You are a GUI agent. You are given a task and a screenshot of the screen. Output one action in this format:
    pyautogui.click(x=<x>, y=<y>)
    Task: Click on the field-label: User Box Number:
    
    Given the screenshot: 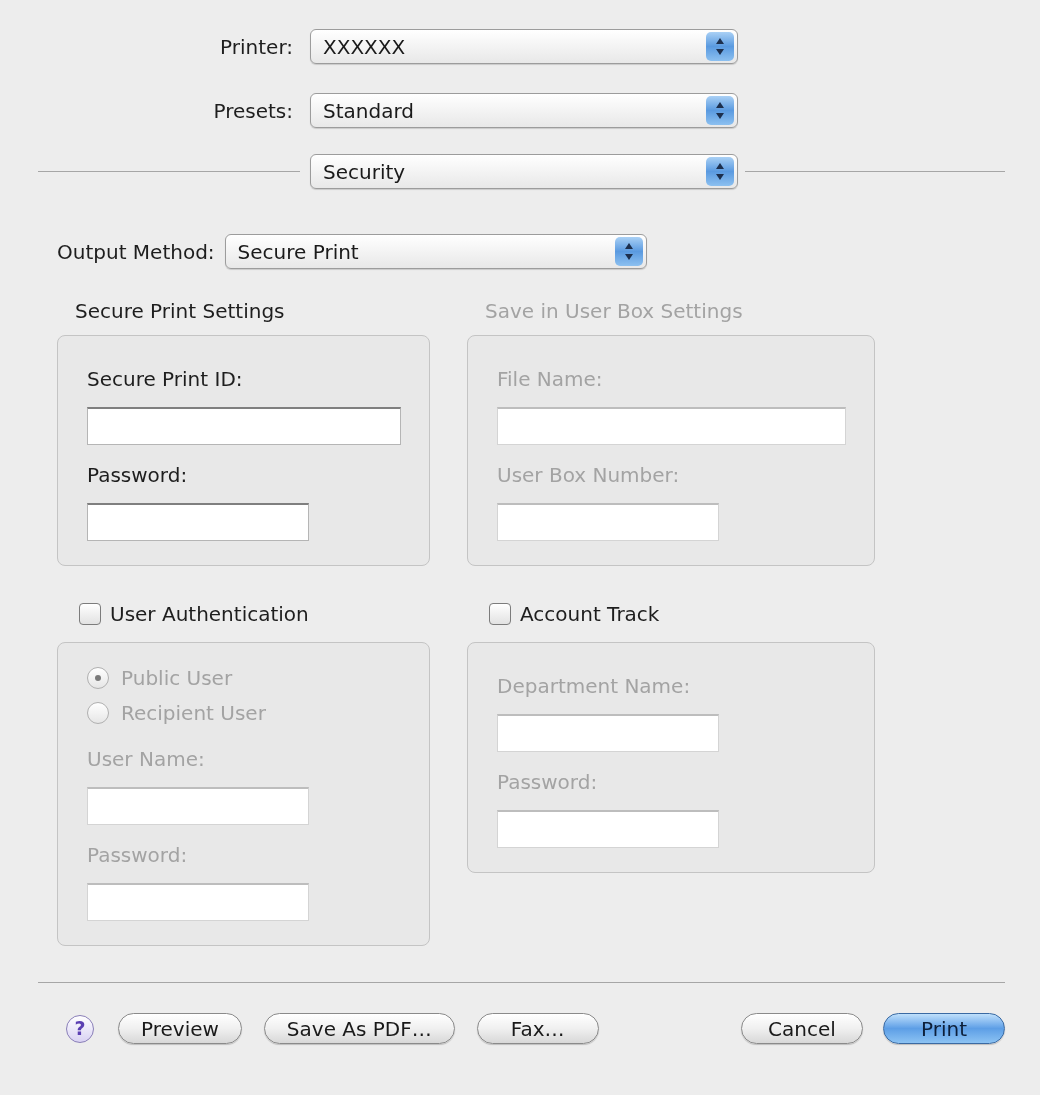 What is the action you would take?
    pyautogui.click(x=588, y=475)
    